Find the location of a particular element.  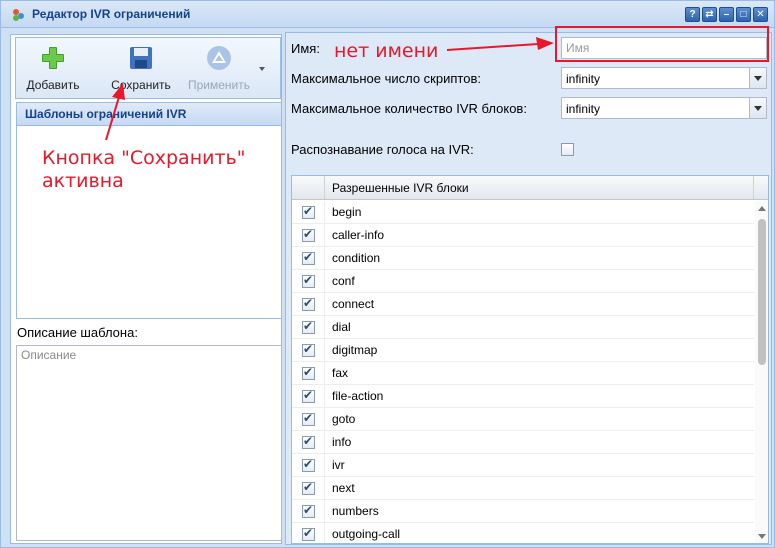

app-icon is located at coordinates (18, 15).